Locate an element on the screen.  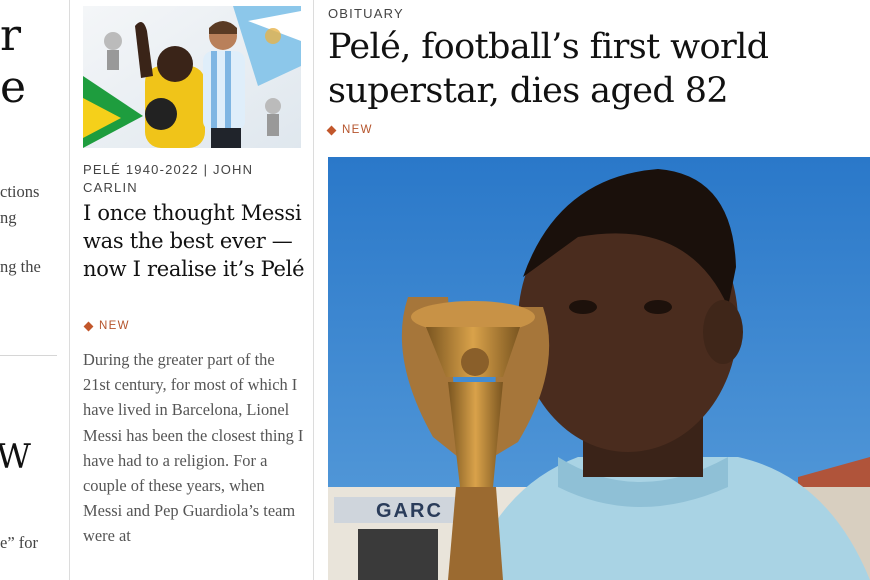
left-text-line: ng the is located at coordinates (20, 266).